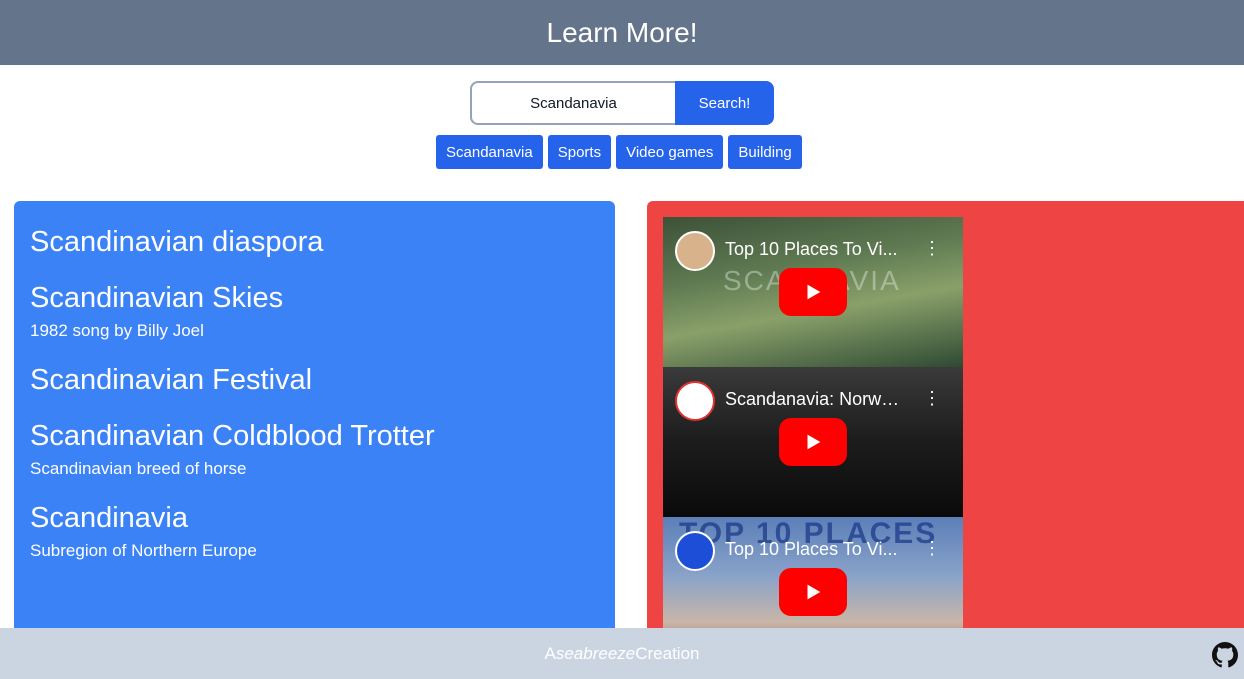 The image size is (1244, 679). I want to click on wiki-result-title: Scandinavia, so click(109, 518).